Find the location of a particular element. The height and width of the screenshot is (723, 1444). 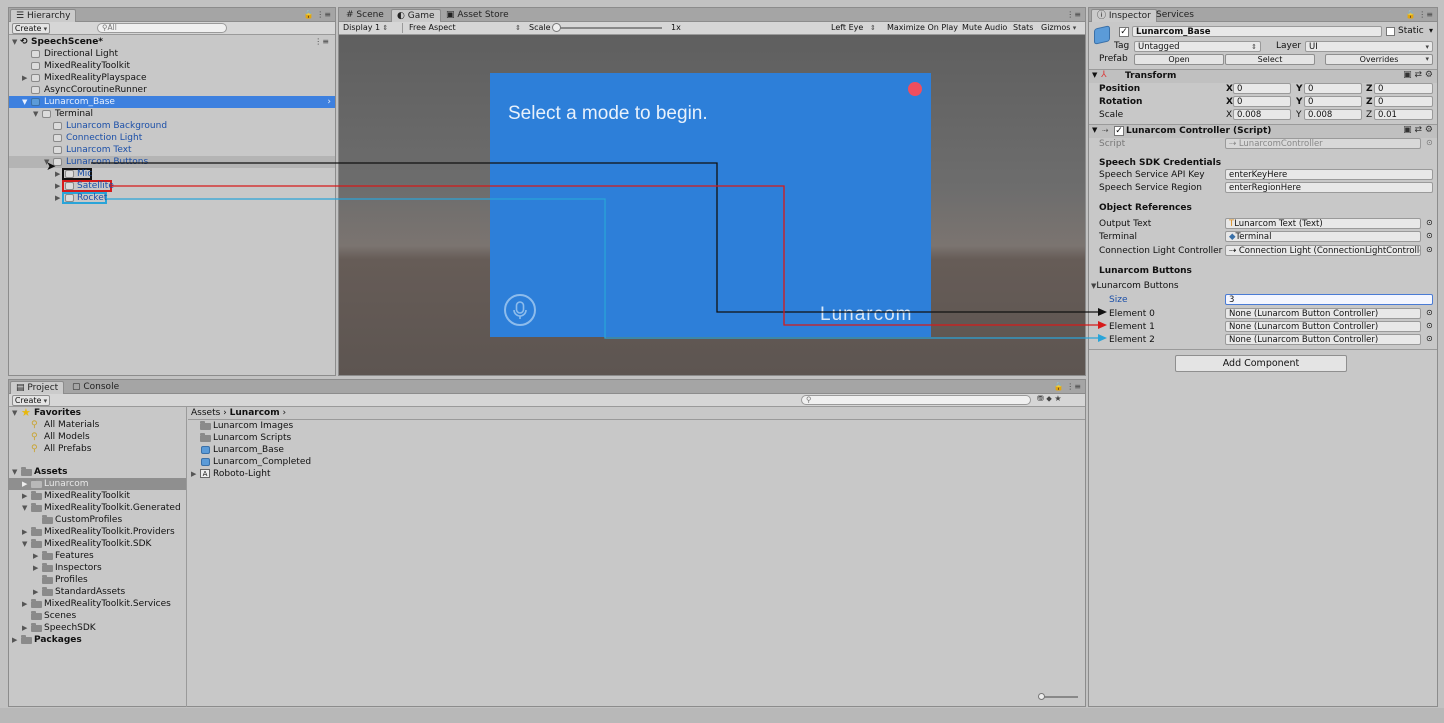

maximize-on-play-toggle: Maximize On Play is located at coordinates (922, 28).